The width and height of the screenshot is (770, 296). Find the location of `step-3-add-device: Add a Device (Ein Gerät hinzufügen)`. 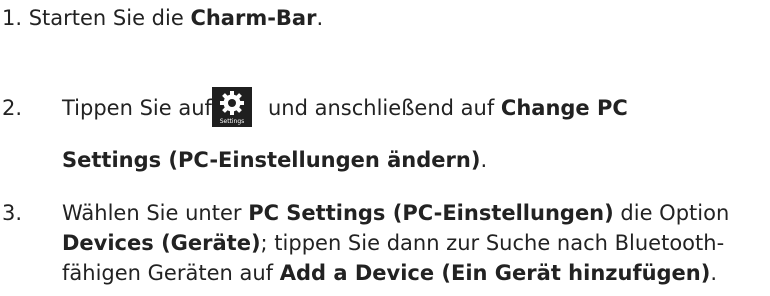

step-3-add-device: Add a Device (Ein Gerät hinzufügen) is located at coordinates (495, 273).